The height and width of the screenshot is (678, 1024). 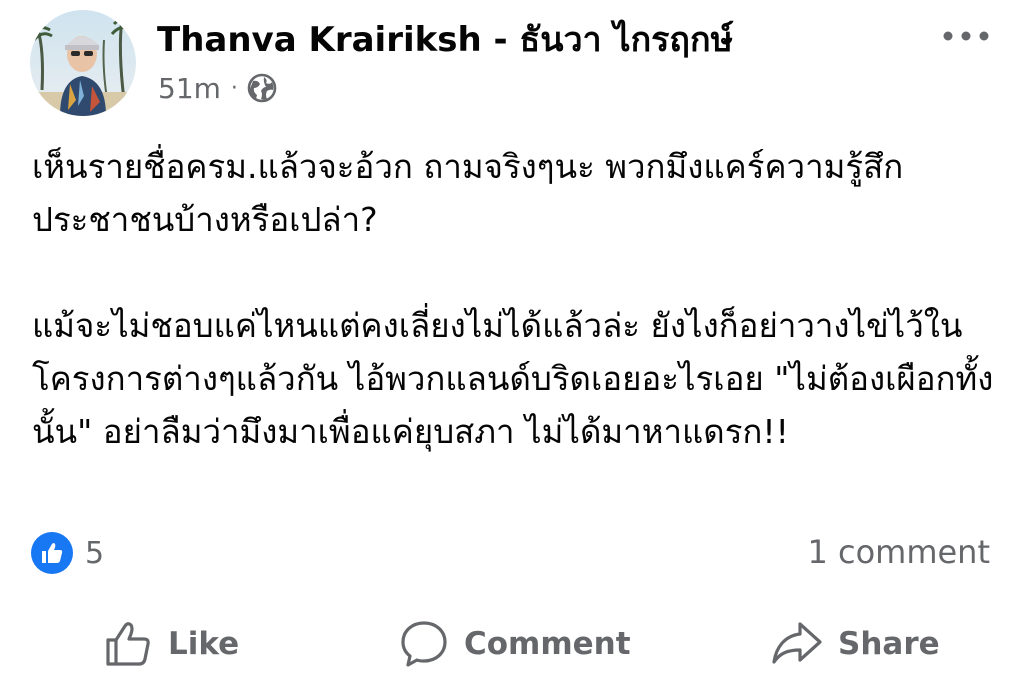 I want to click on action-bar: Like Comment Share, so click(x=512, y=644).